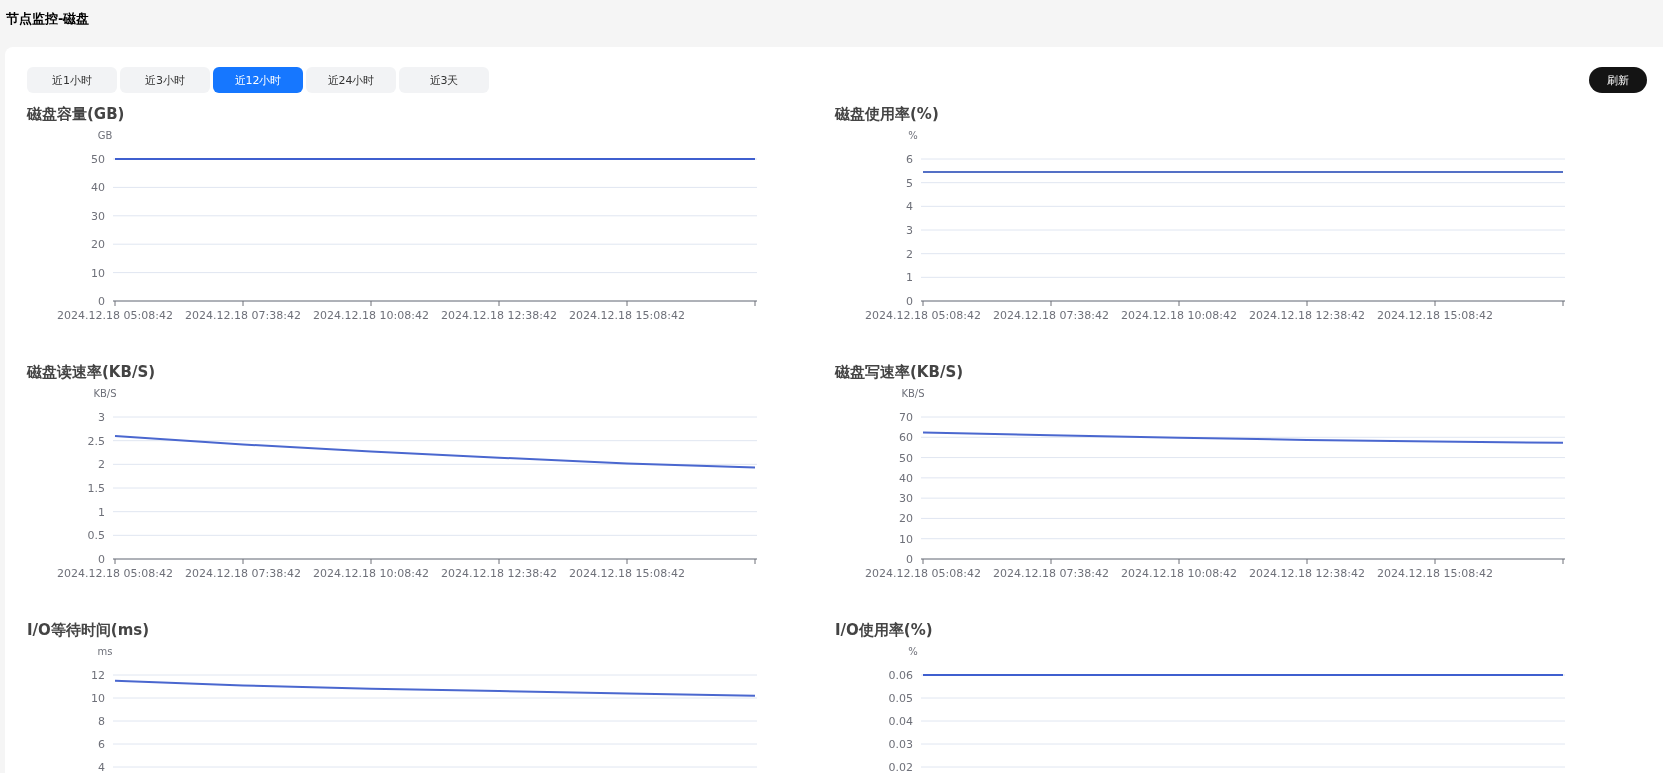  Describe the element at coordinates (351, 80) in the screenshot. I see `time-range-tab: 近24小时` at that location.